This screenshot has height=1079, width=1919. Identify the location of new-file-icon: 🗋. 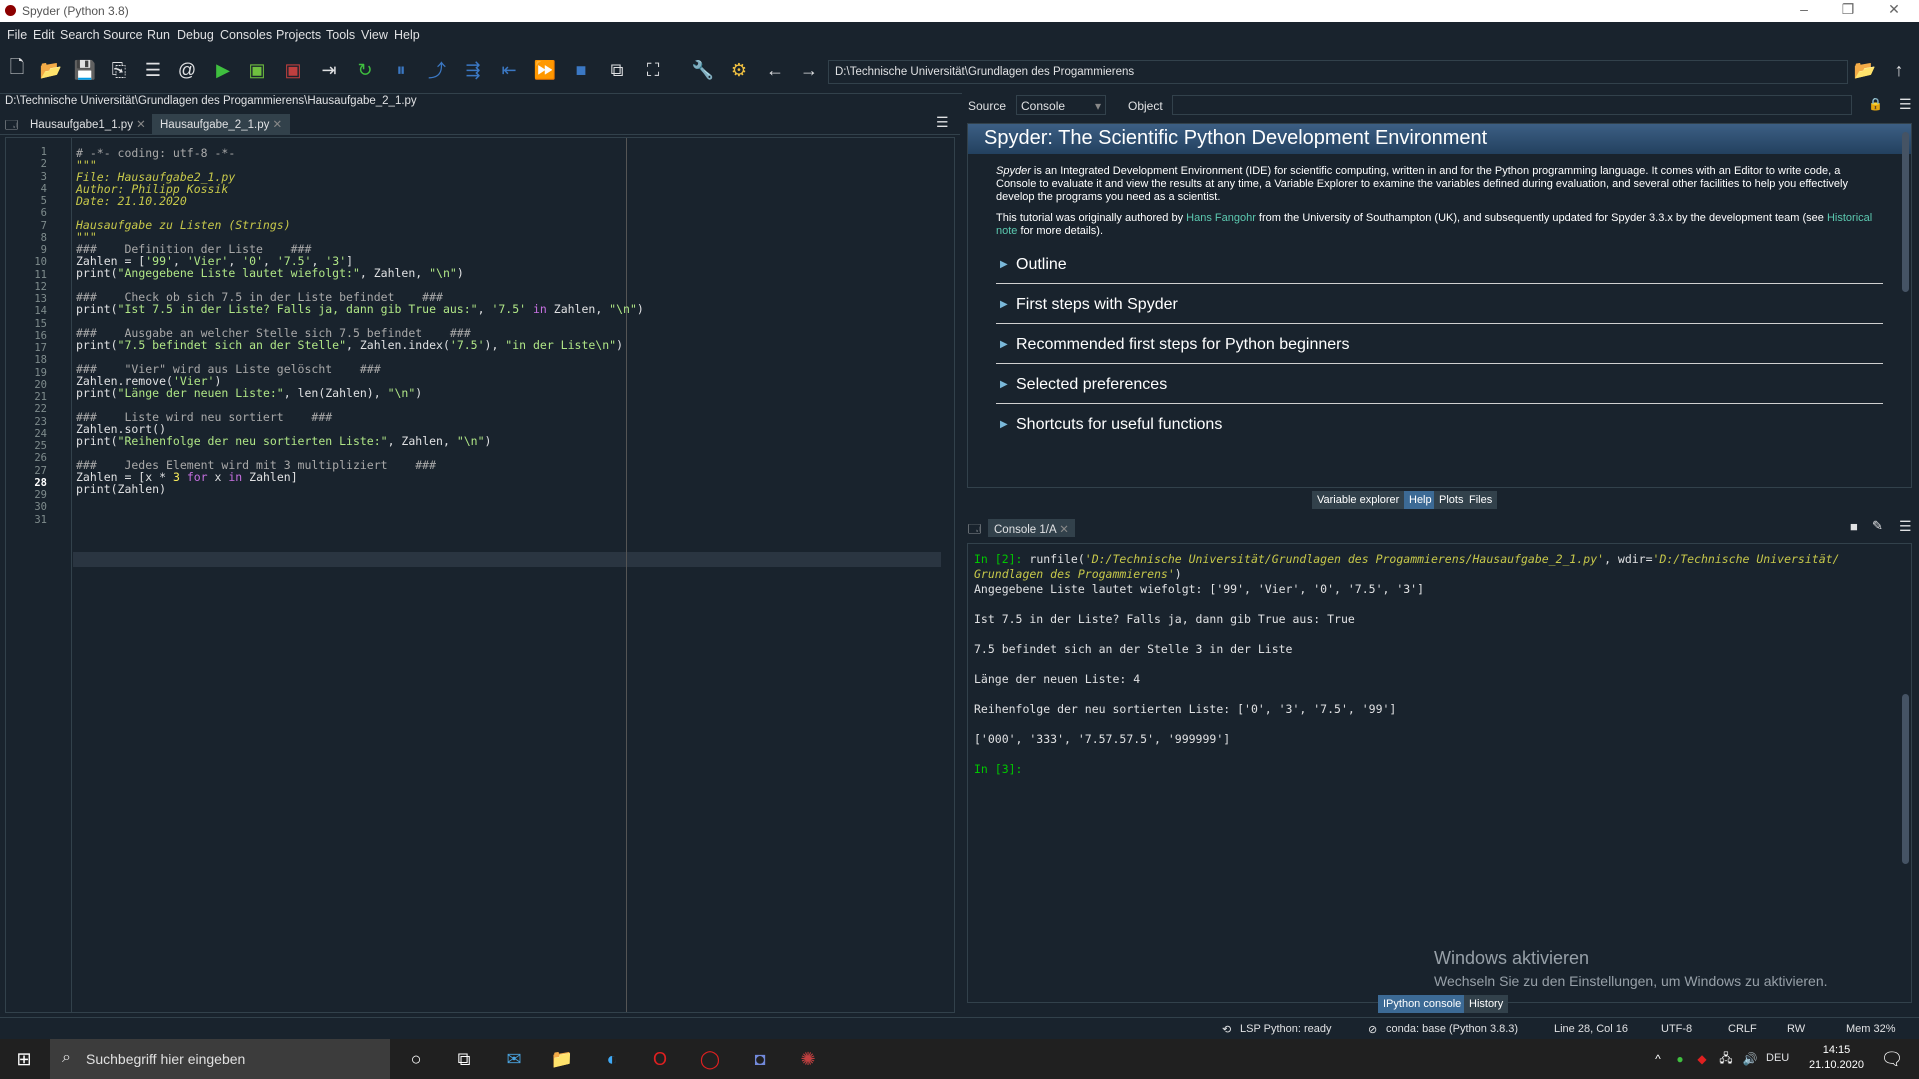
(17, 70).